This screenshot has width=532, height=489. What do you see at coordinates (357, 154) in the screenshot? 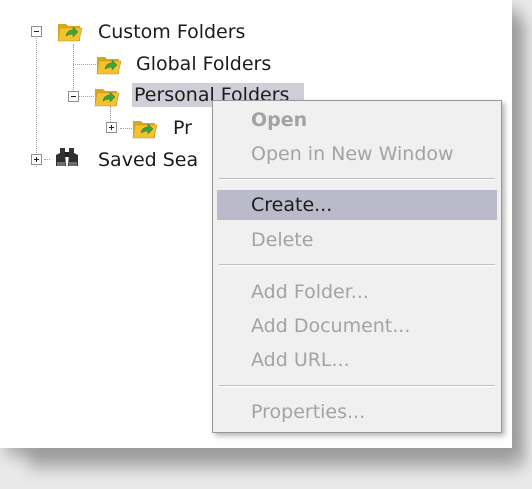
I see `menu-item-open-in-new-window: Open in New Window` at bounding box center [357, 154].